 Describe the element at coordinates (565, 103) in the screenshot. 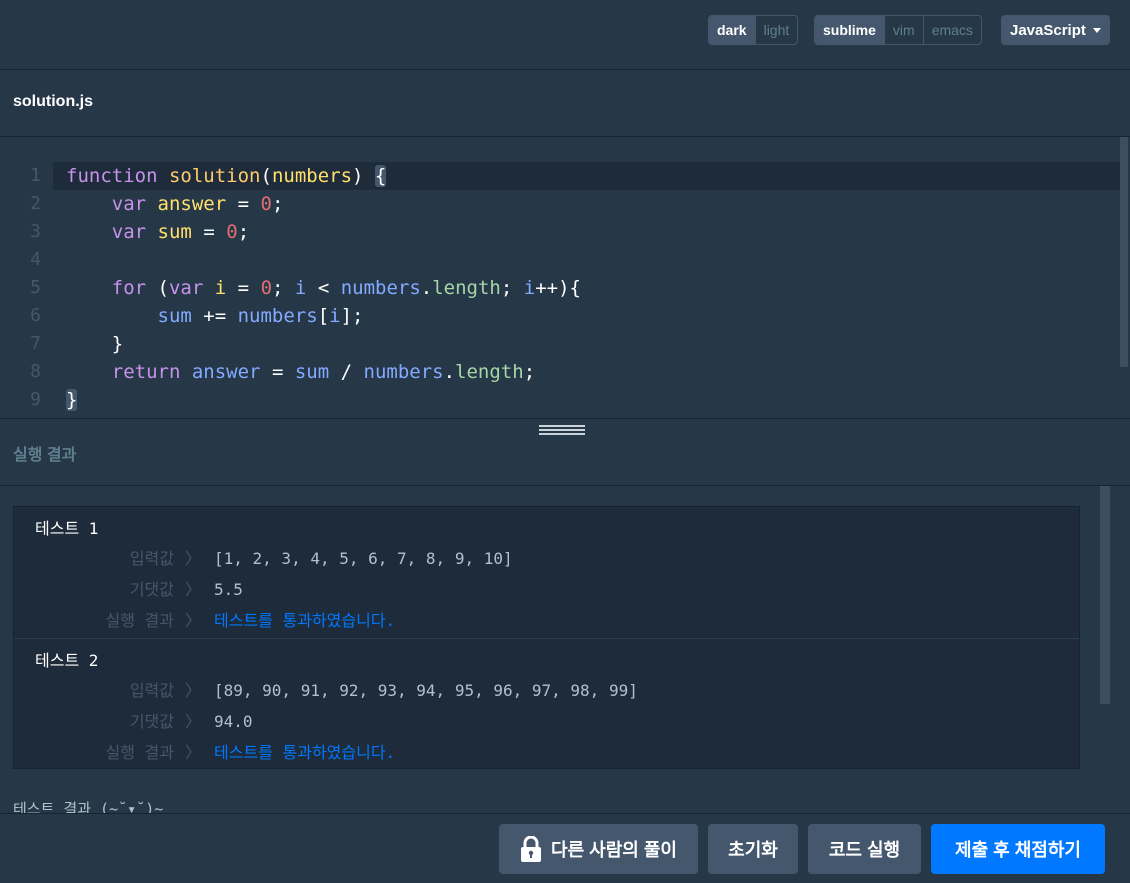

I see `file-tab-bar: solution.js` at that location.